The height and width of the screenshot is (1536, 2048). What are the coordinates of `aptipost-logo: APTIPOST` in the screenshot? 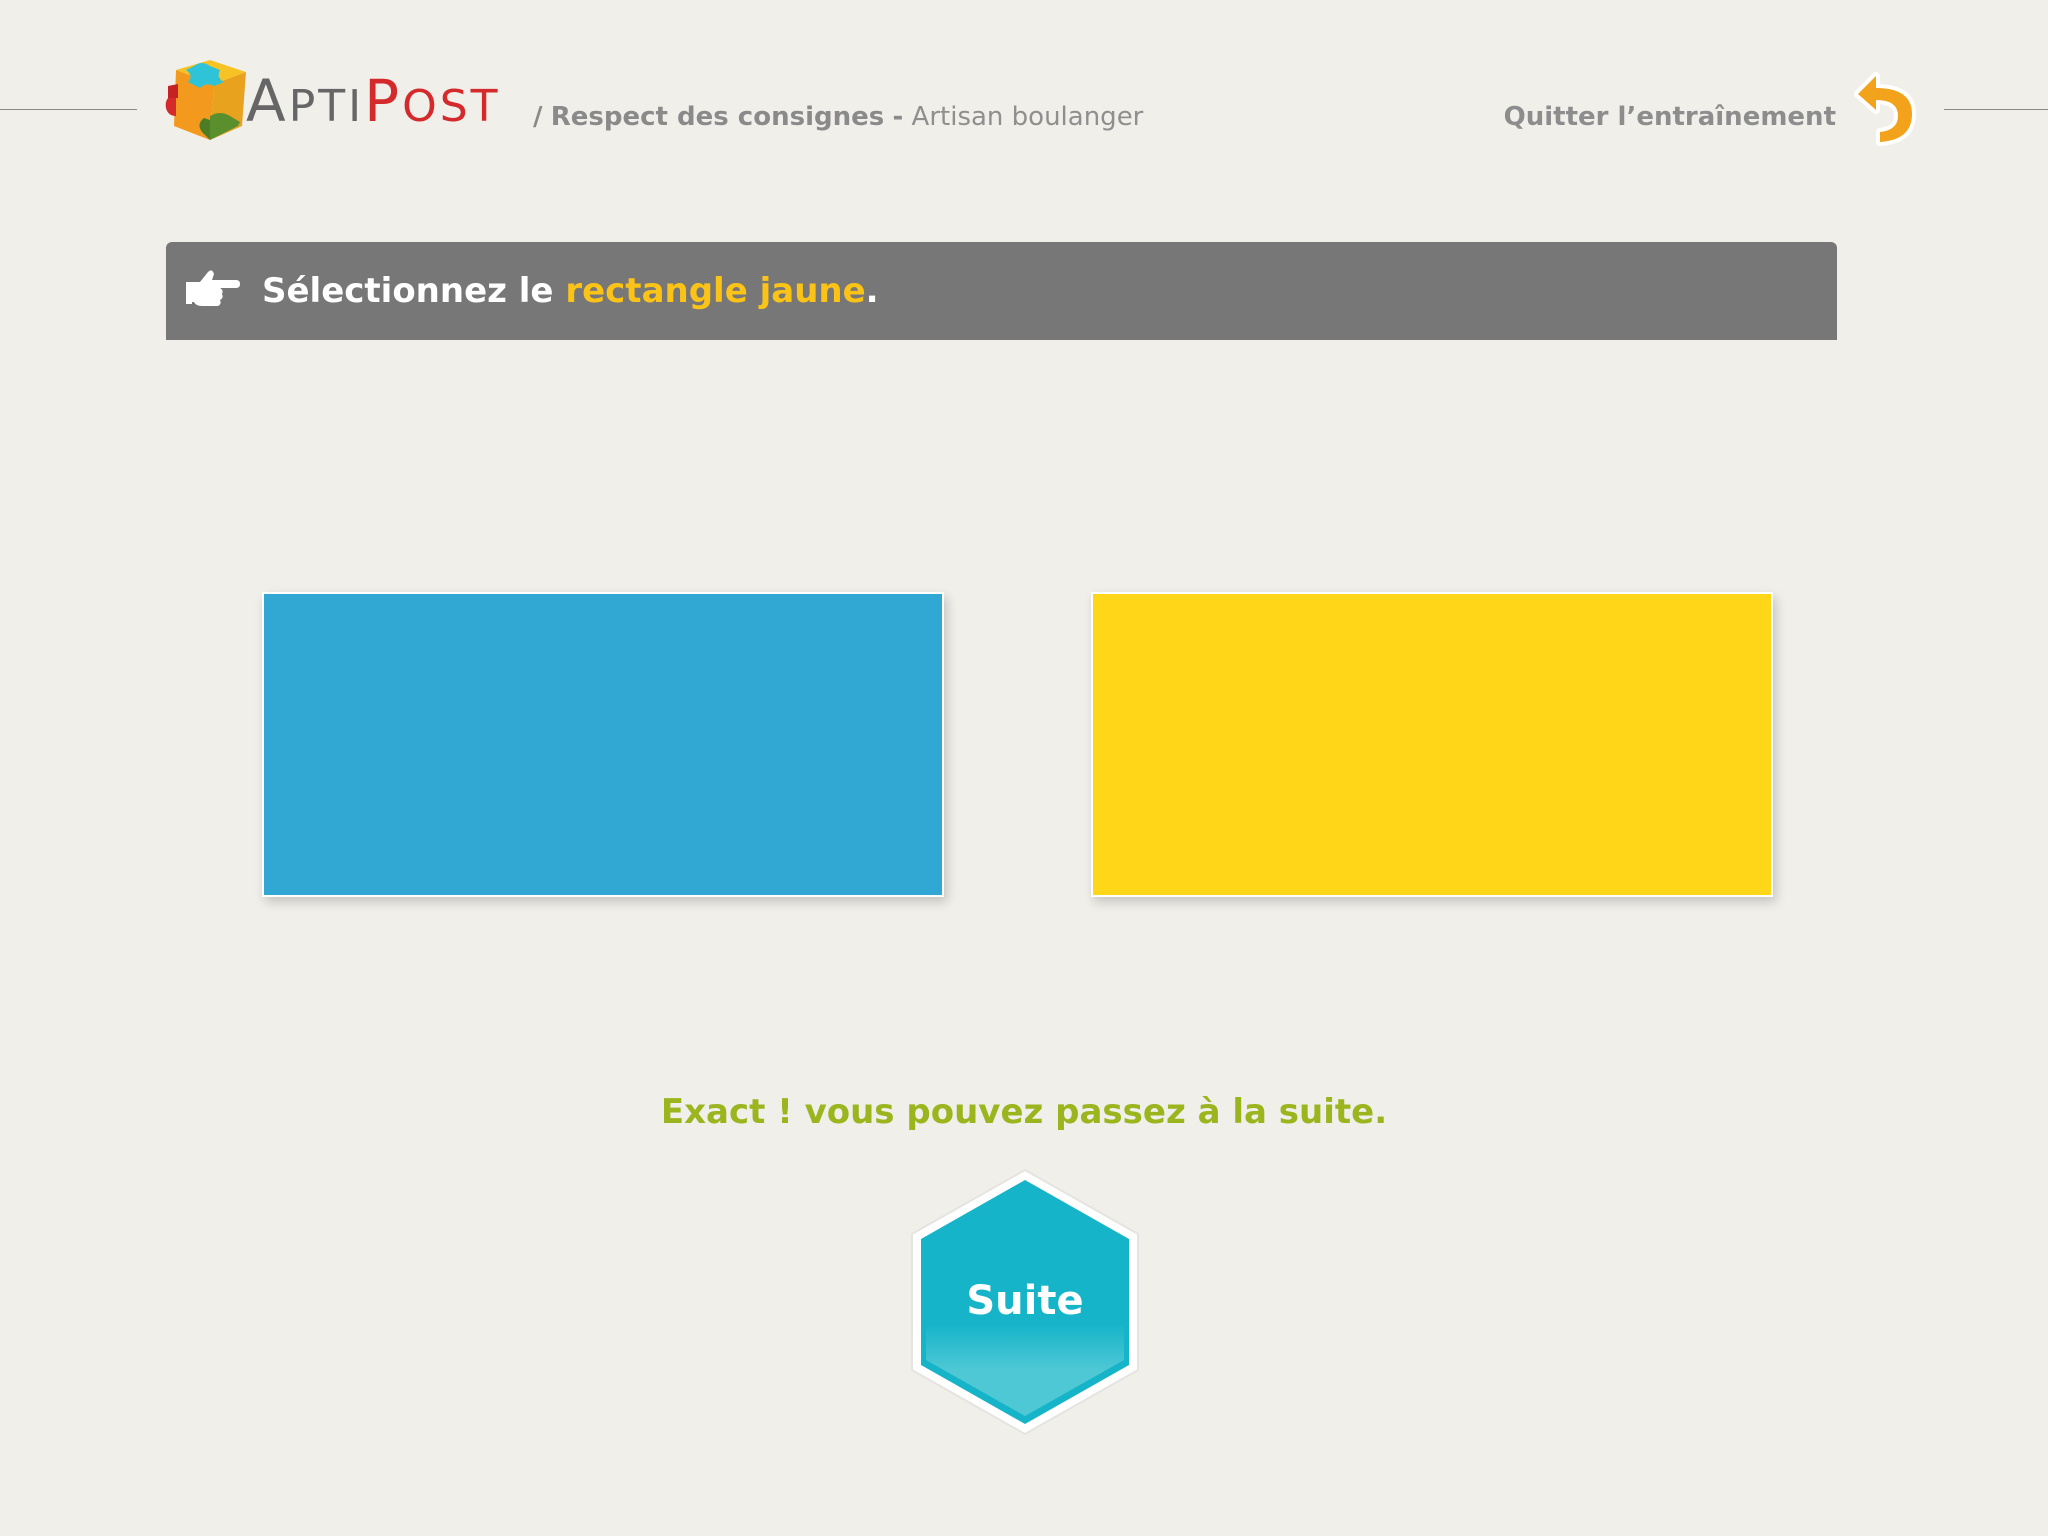 It's located at (334, 99).